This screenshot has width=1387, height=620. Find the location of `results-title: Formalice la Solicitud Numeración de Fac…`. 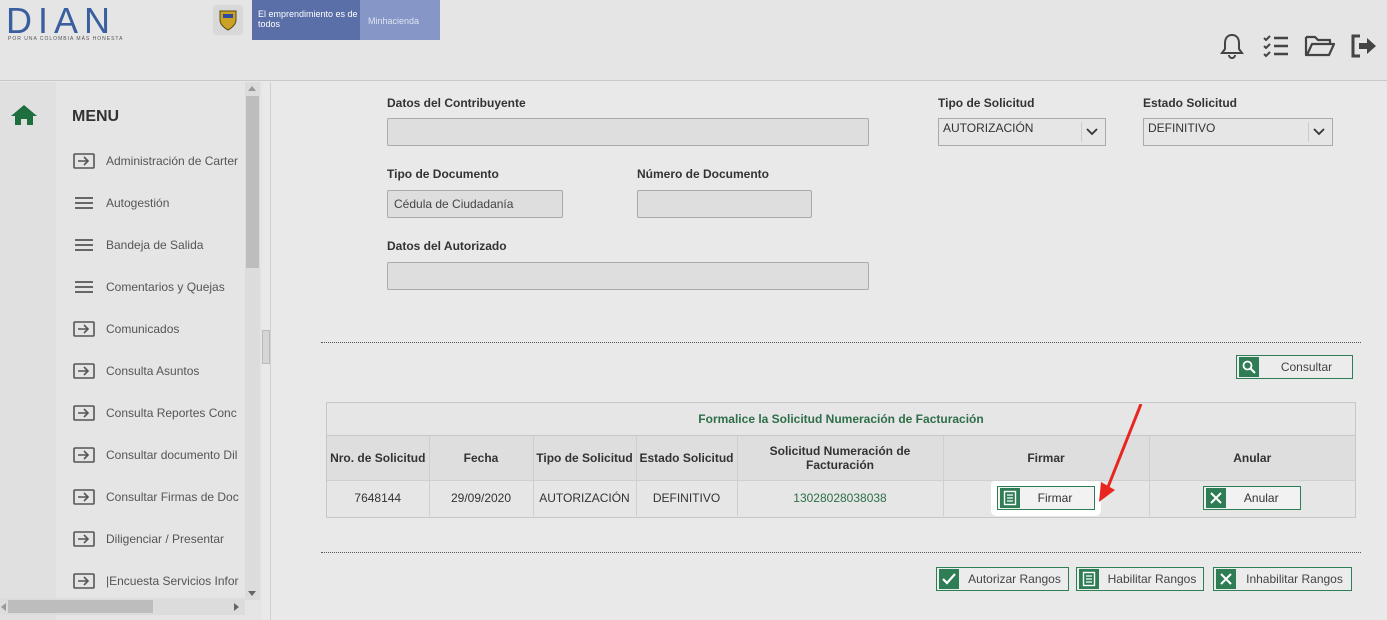

results-title: Formalice la Solicitud Numeración de Fac… is located at coordinates (841, 419).